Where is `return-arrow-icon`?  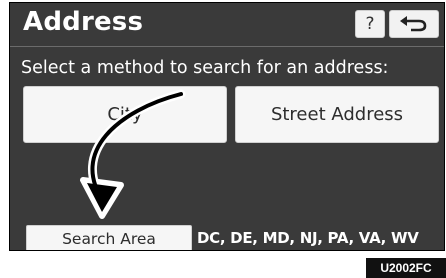 return-arrow-icon is located at coordinates (413, 24).